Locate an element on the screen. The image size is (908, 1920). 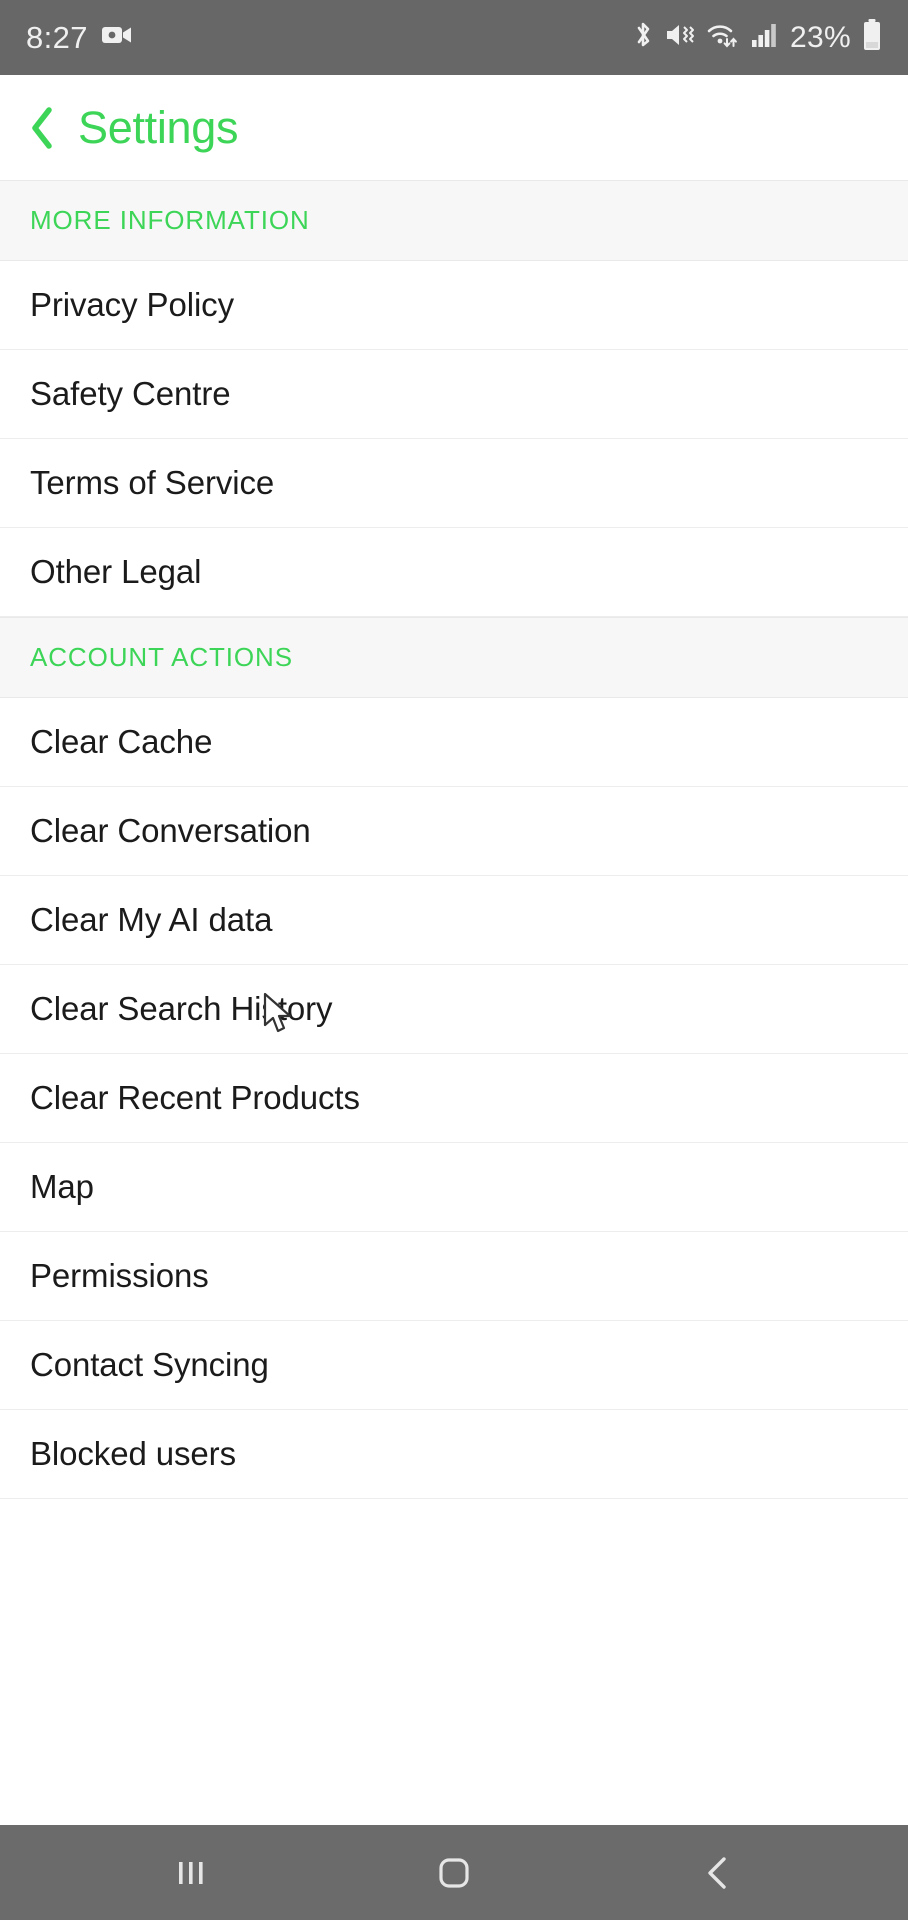
list-item-label: Clear Search History is located at coordinates (181, 1008).